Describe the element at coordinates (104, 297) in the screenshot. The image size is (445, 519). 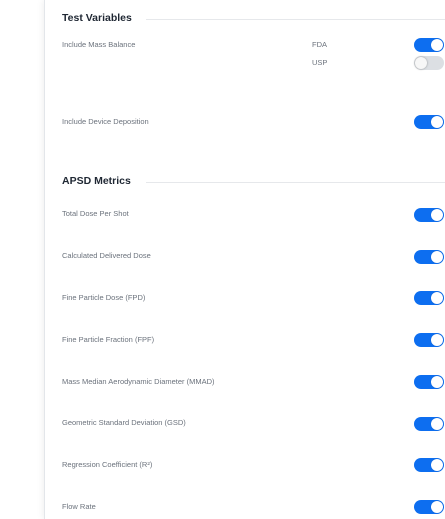
I see `metric-label-fpd: Fine Particle Dose (FPD)` at that location.